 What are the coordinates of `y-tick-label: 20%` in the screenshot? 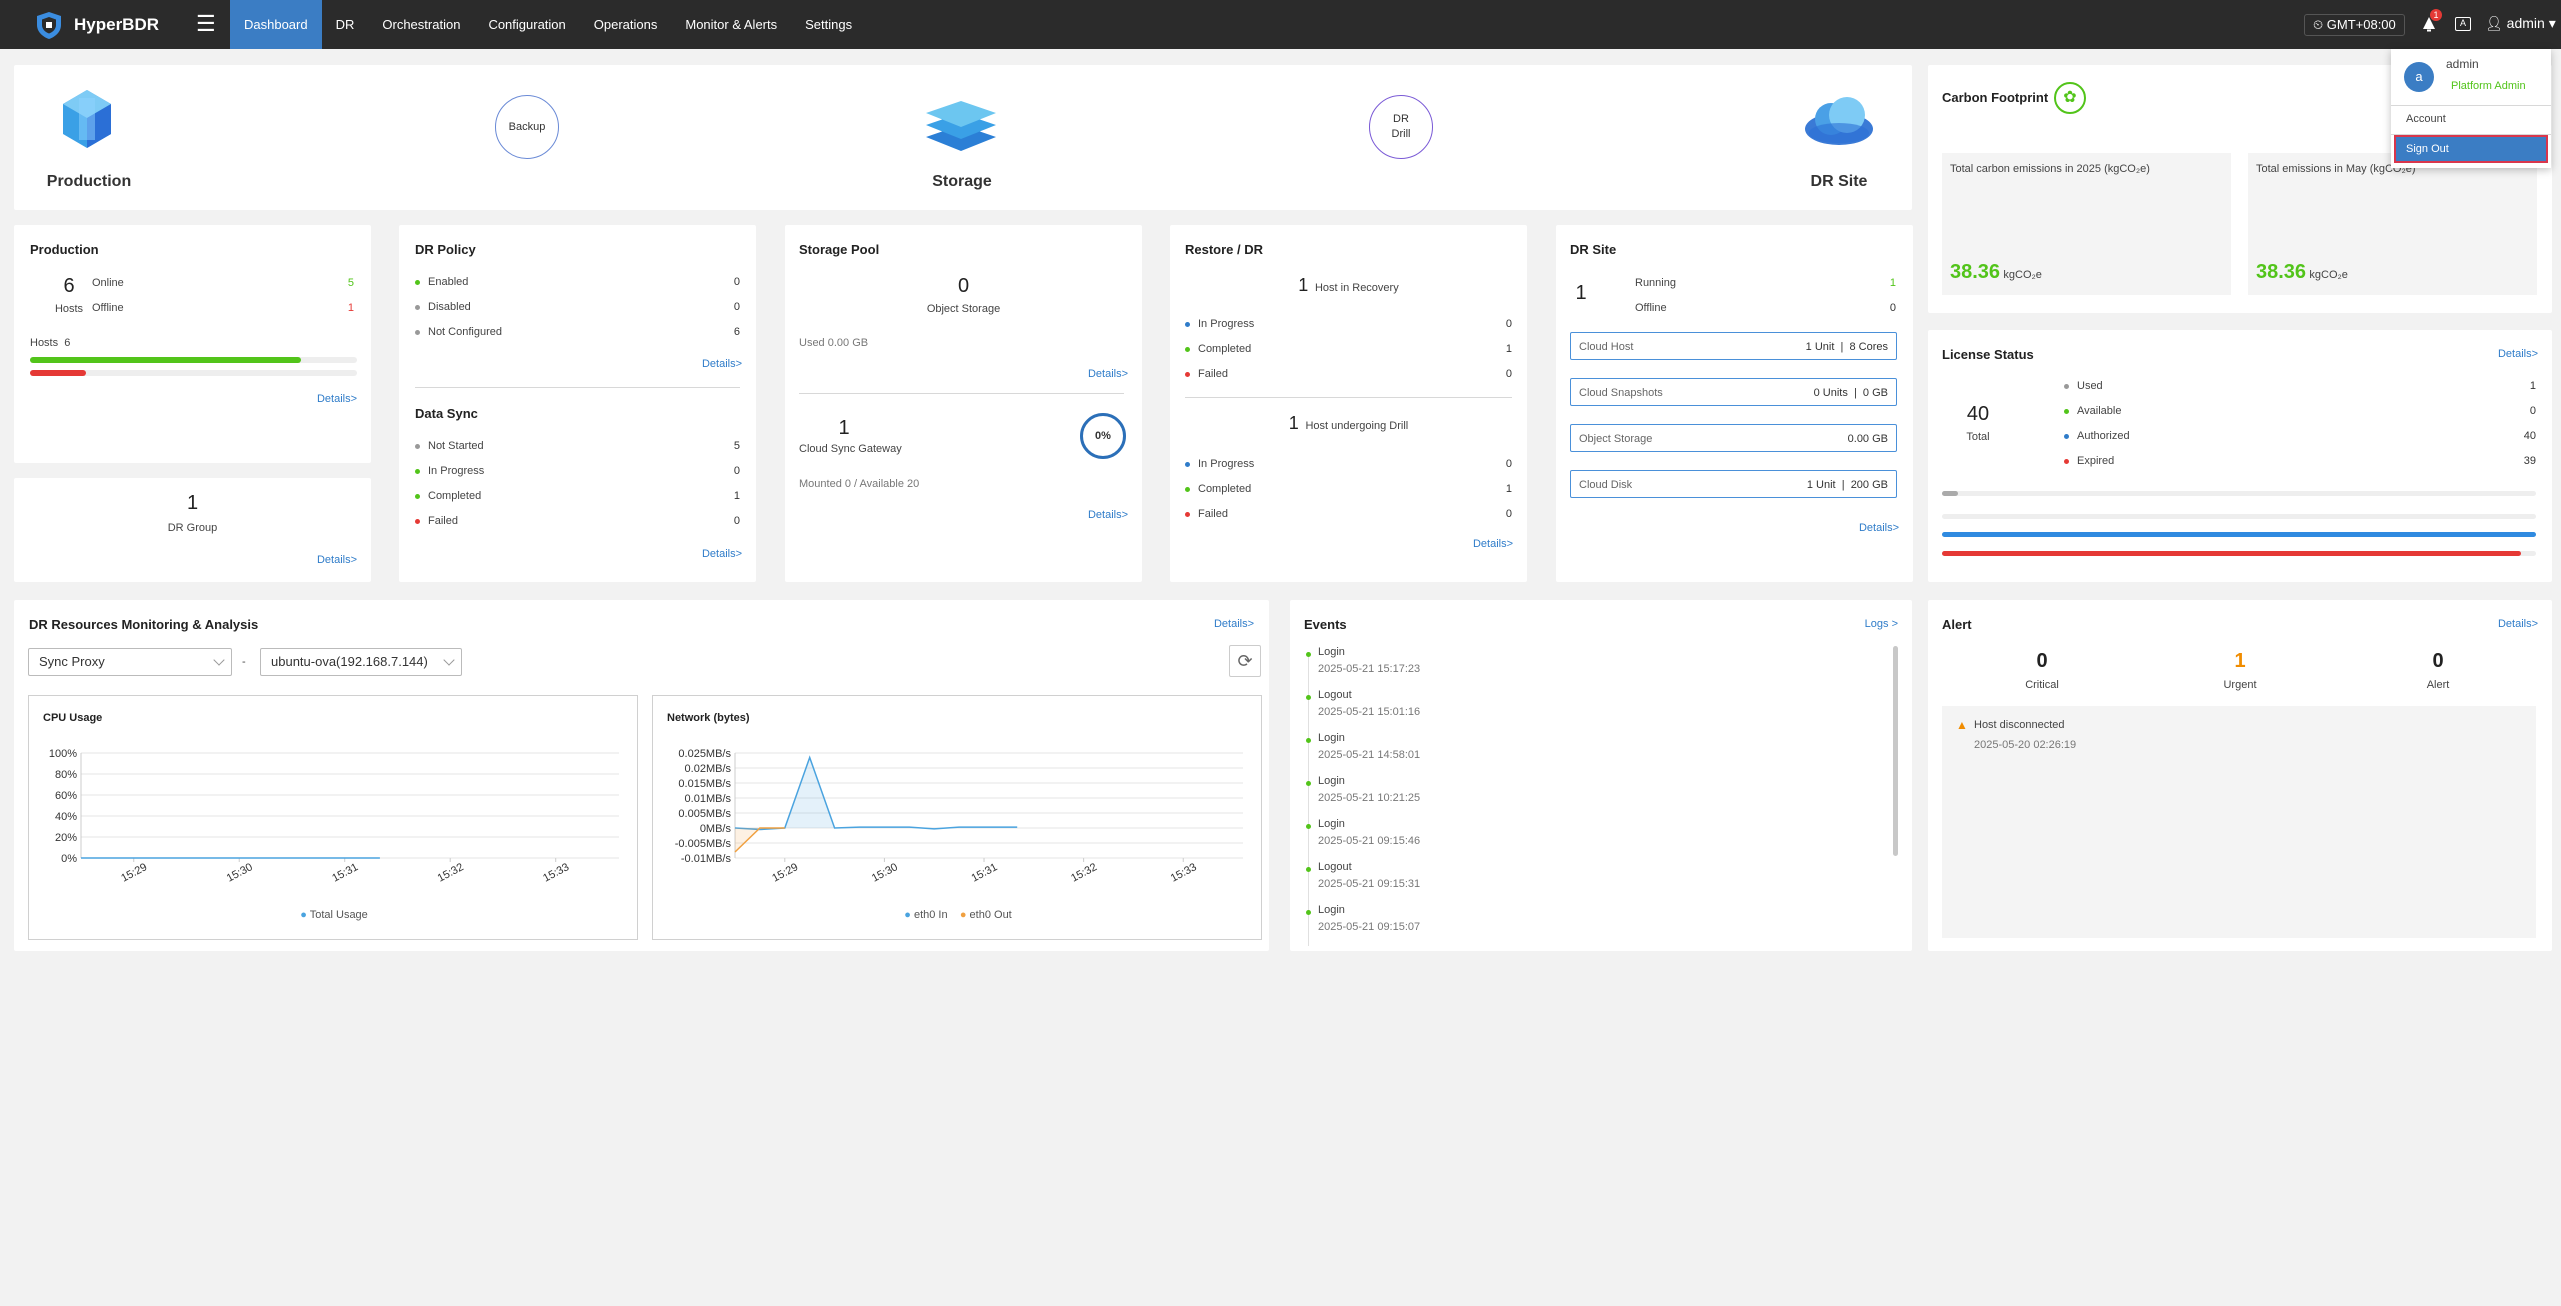 It's located at (66, 838).